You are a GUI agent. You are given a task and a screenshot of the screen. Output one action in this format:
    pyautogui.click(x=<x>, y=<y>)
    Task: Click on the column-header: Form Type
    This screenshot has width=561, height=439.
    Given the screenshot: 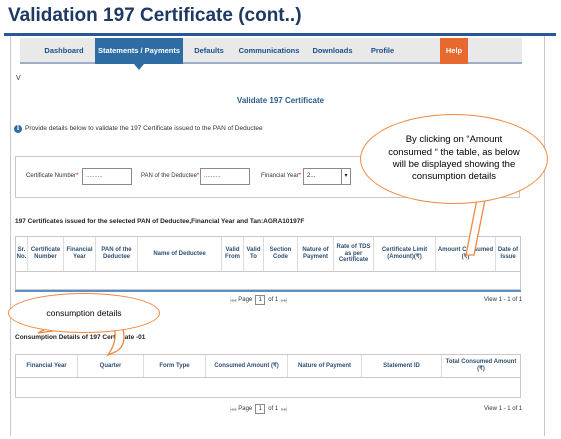 What is the action you would take?
    pyautogui.click(x=175, y=366)
    